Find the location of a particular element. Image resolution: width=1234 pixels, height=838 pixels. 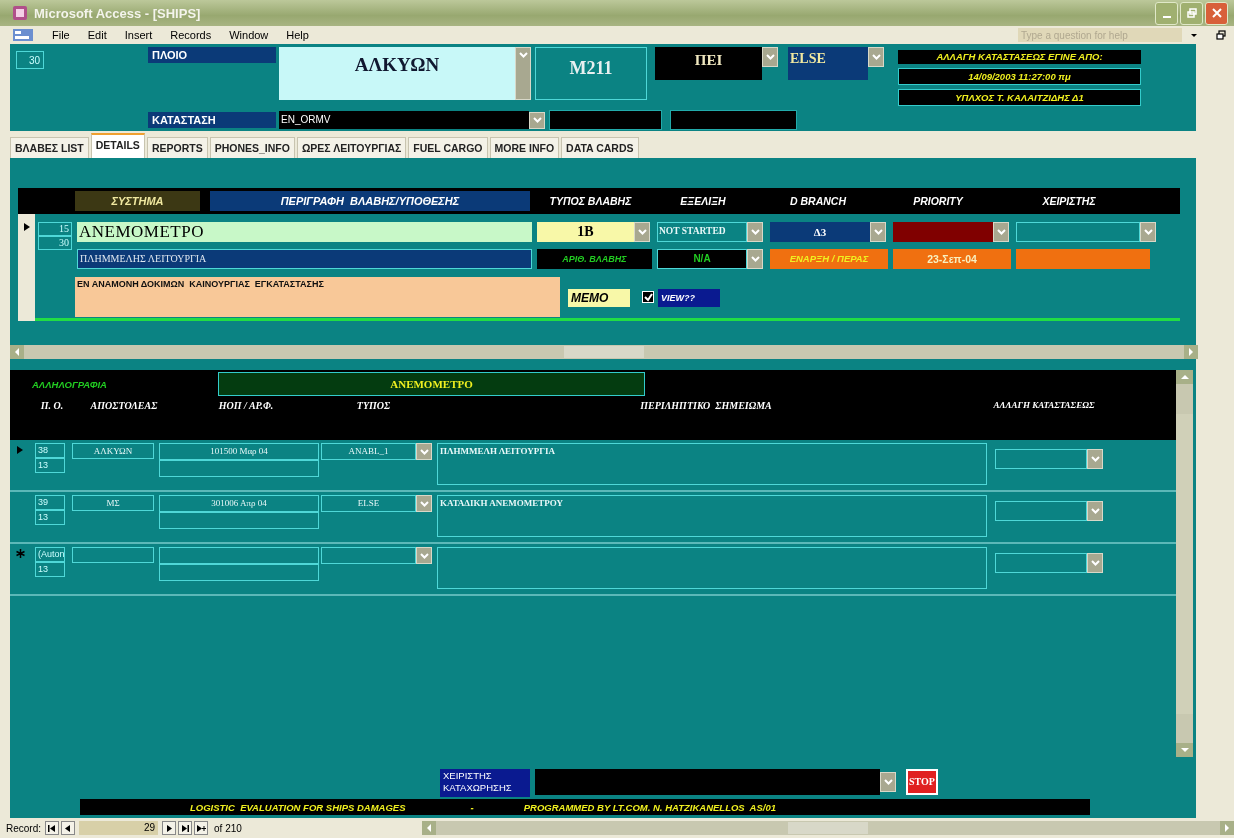

system-field: ΑΝΕΜΟΜΕΤΡΟ is located at coordinates (304, 232).